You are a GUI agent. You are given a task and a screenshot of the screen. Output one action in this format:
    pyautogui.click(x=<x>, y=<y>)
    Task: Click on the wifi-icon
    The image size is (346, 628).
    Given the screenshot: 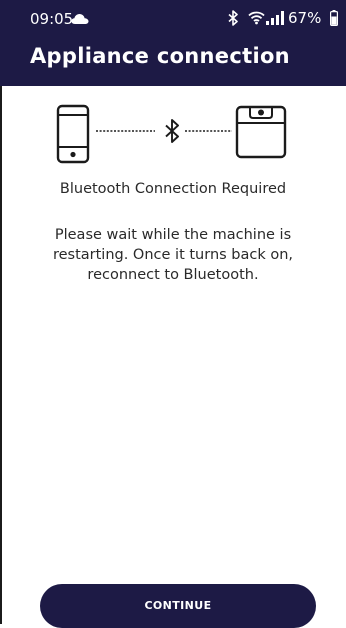 What is the action you would take?
    pyautogui.click(x=256, y=18)
    